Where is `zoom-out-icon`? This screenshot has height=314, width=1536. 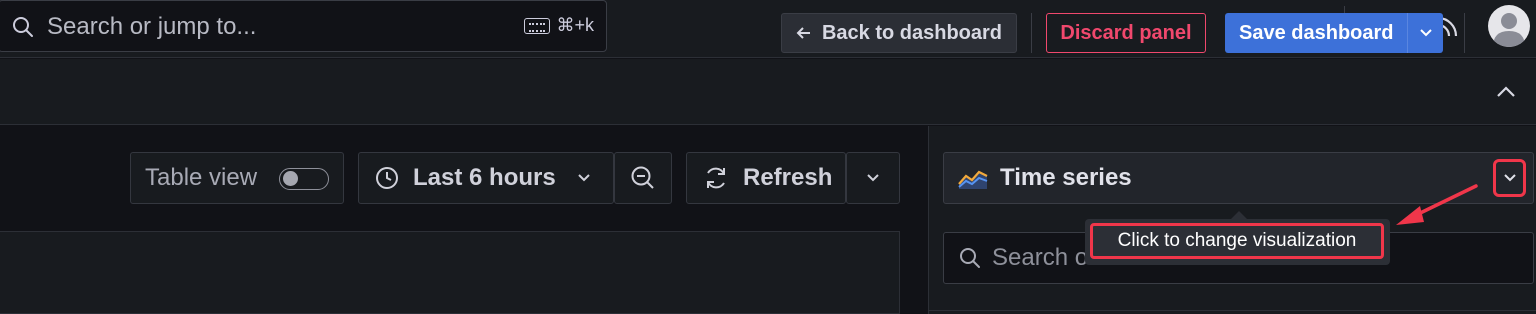
zoom-out-icon is located at coordinates (642, 177).